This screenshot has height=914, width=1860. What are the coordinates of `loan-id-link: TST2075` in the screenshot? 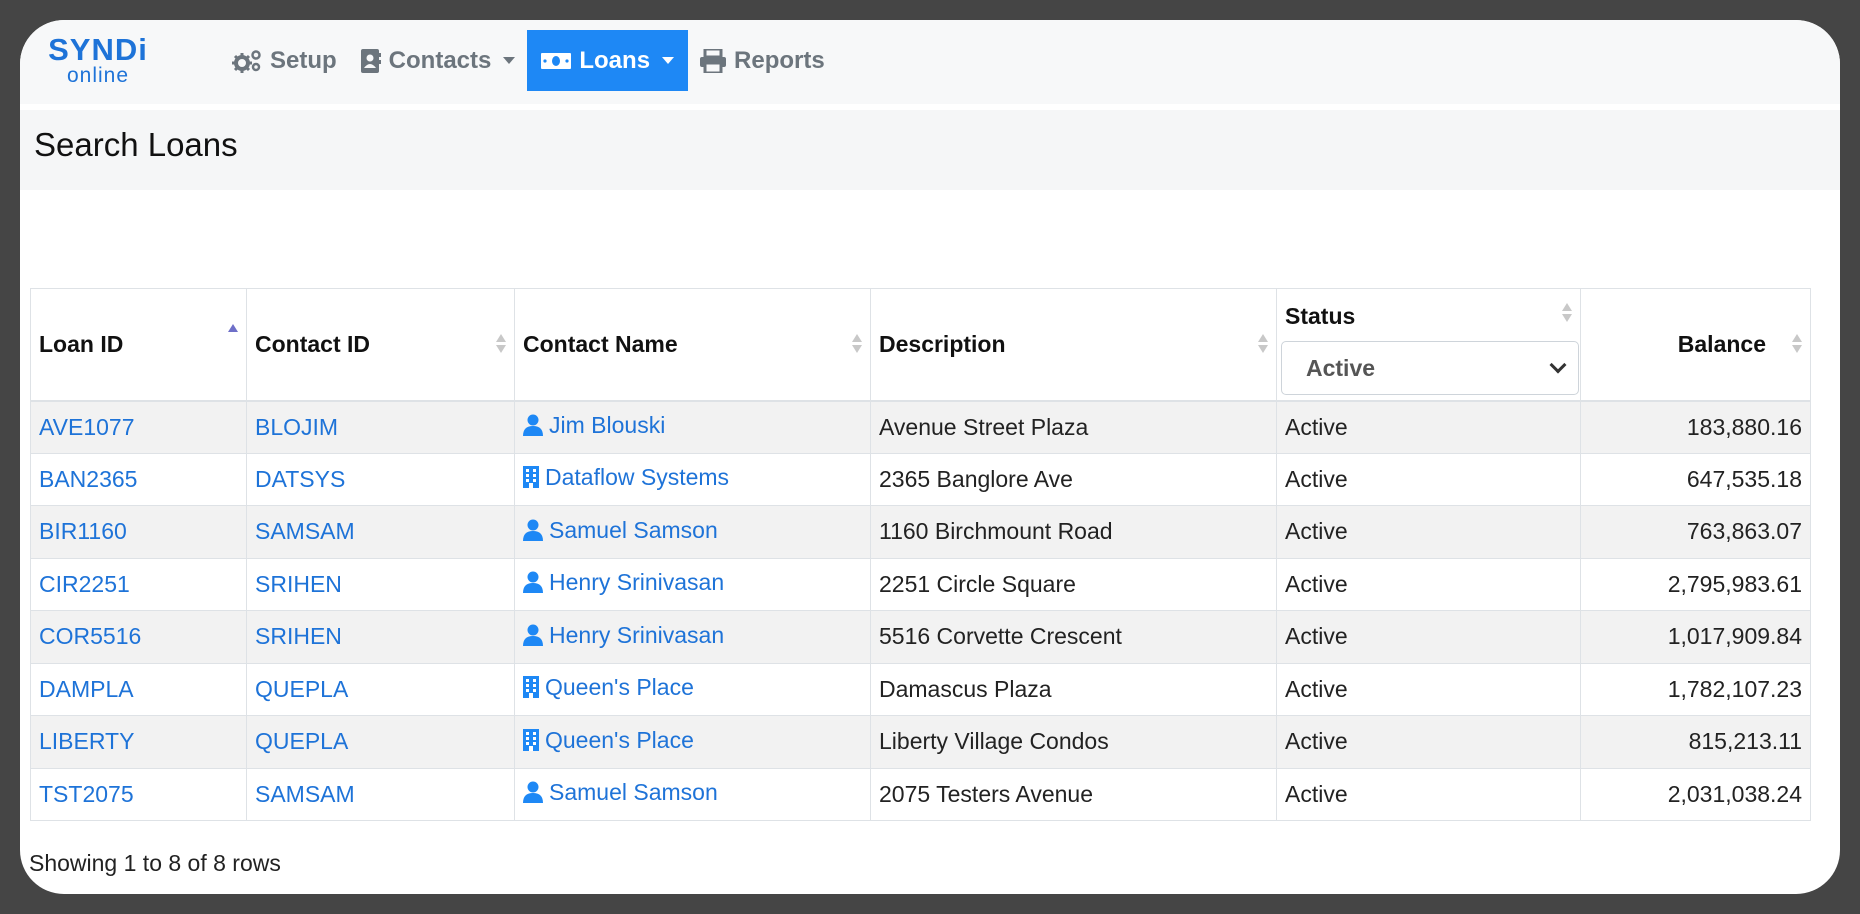 It's located at (86, 794).